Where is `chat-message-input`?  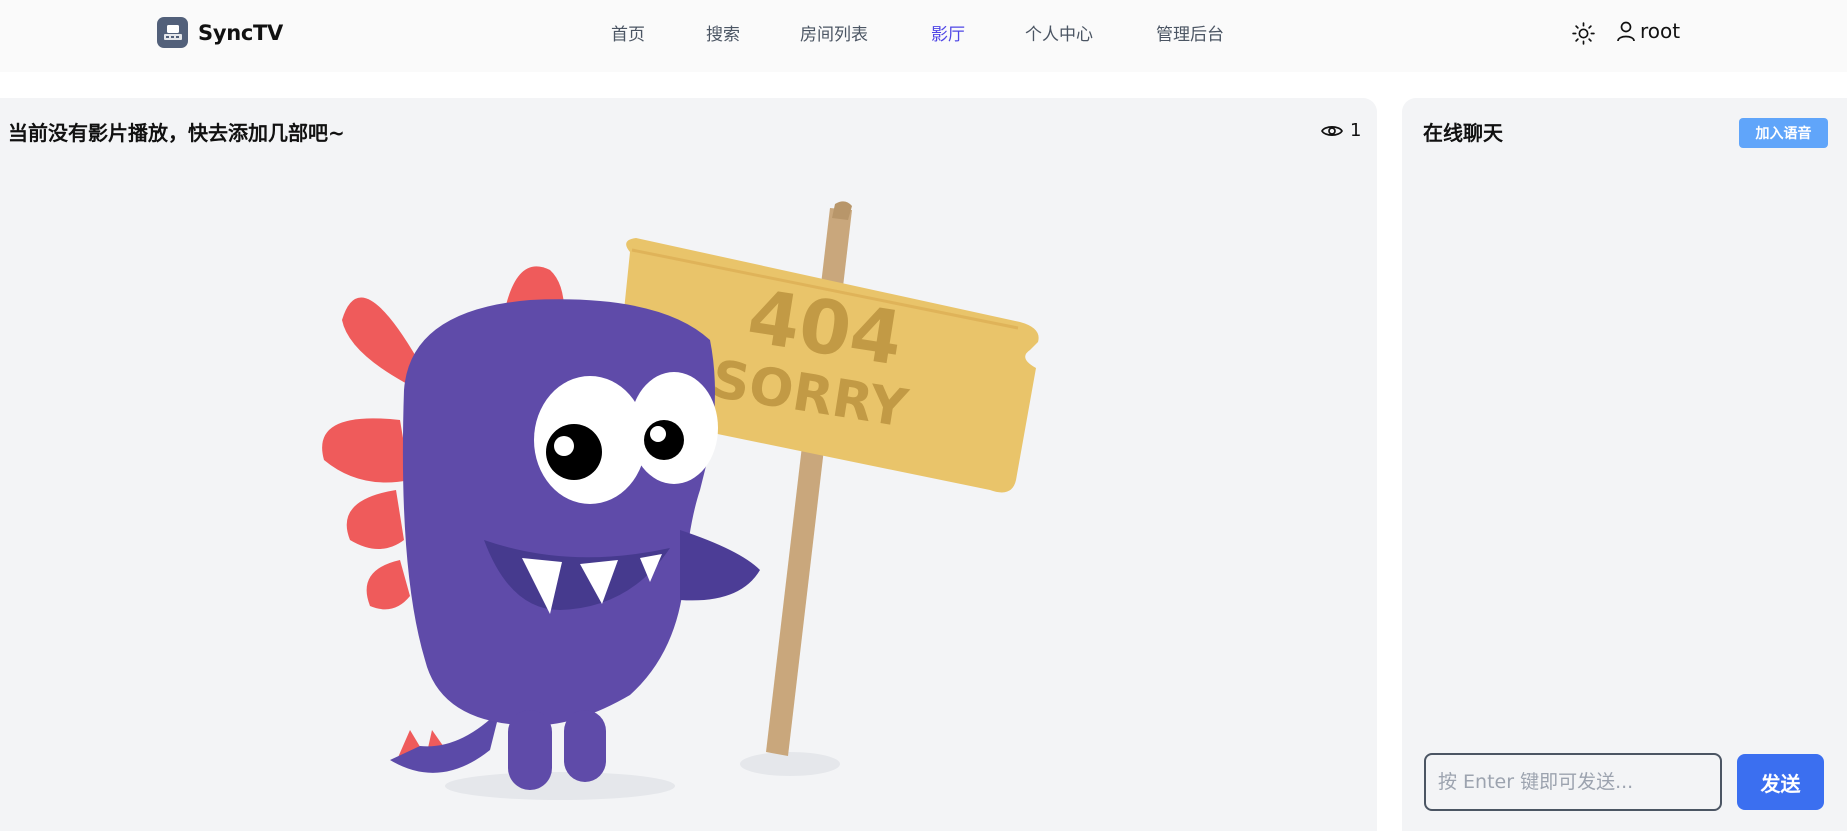
chat-message-input is located at coordinates (1573, 782).